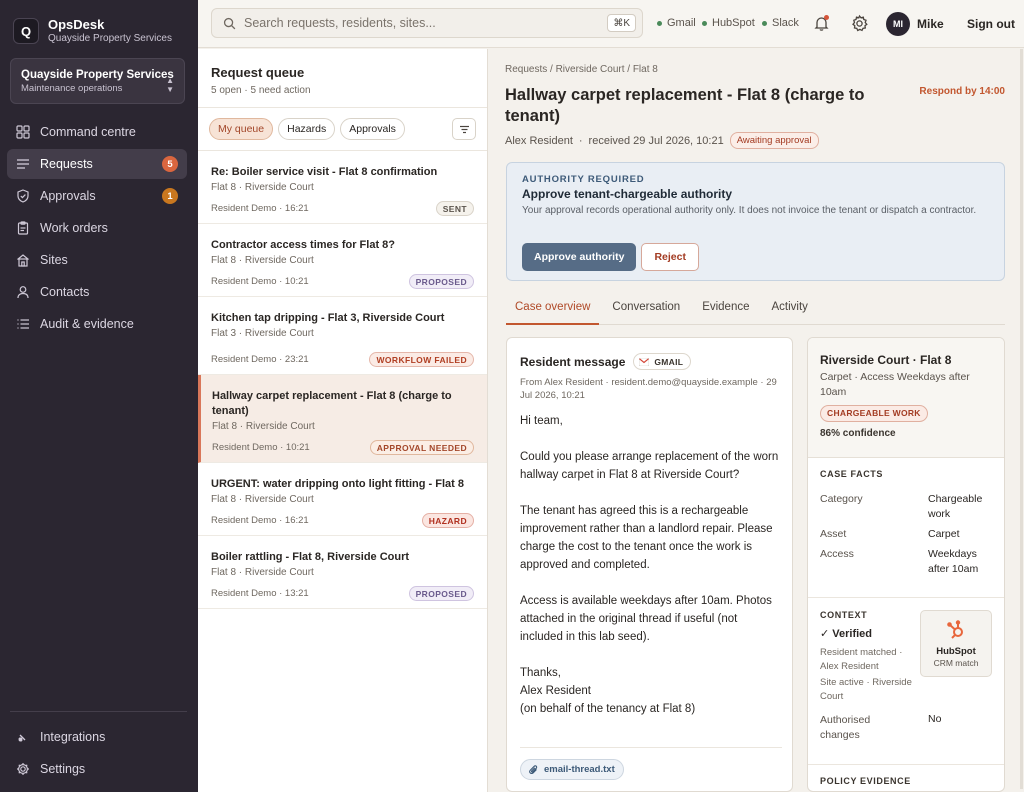 The width and height of the screenshot is (1024, 792). Describe the element at coordinates (790, 309) in the screenshot. I see `tab-activity: Activity` at that location.